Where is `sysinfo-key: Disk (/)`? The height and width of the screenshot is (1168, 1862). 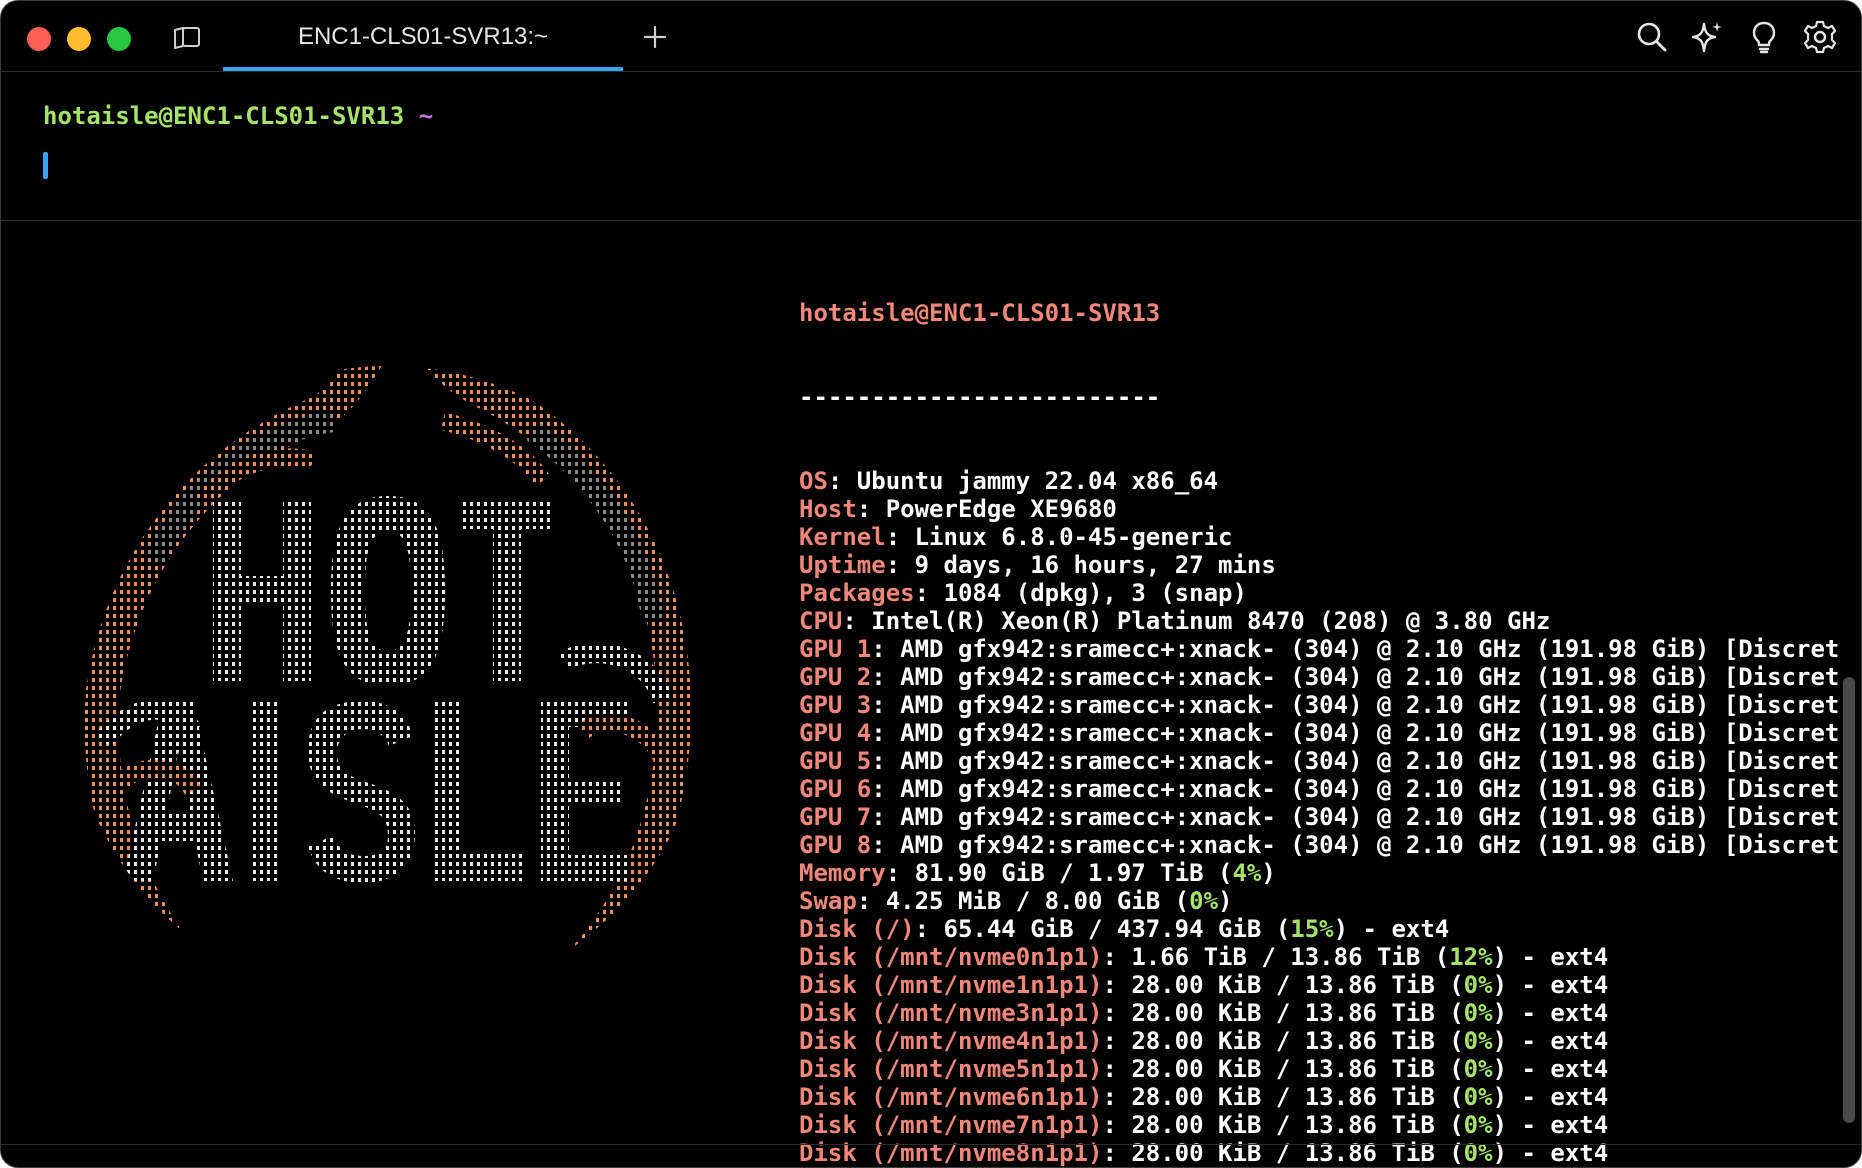 sysinfo-key: Disk (/) is located at coordinates (857, 929).